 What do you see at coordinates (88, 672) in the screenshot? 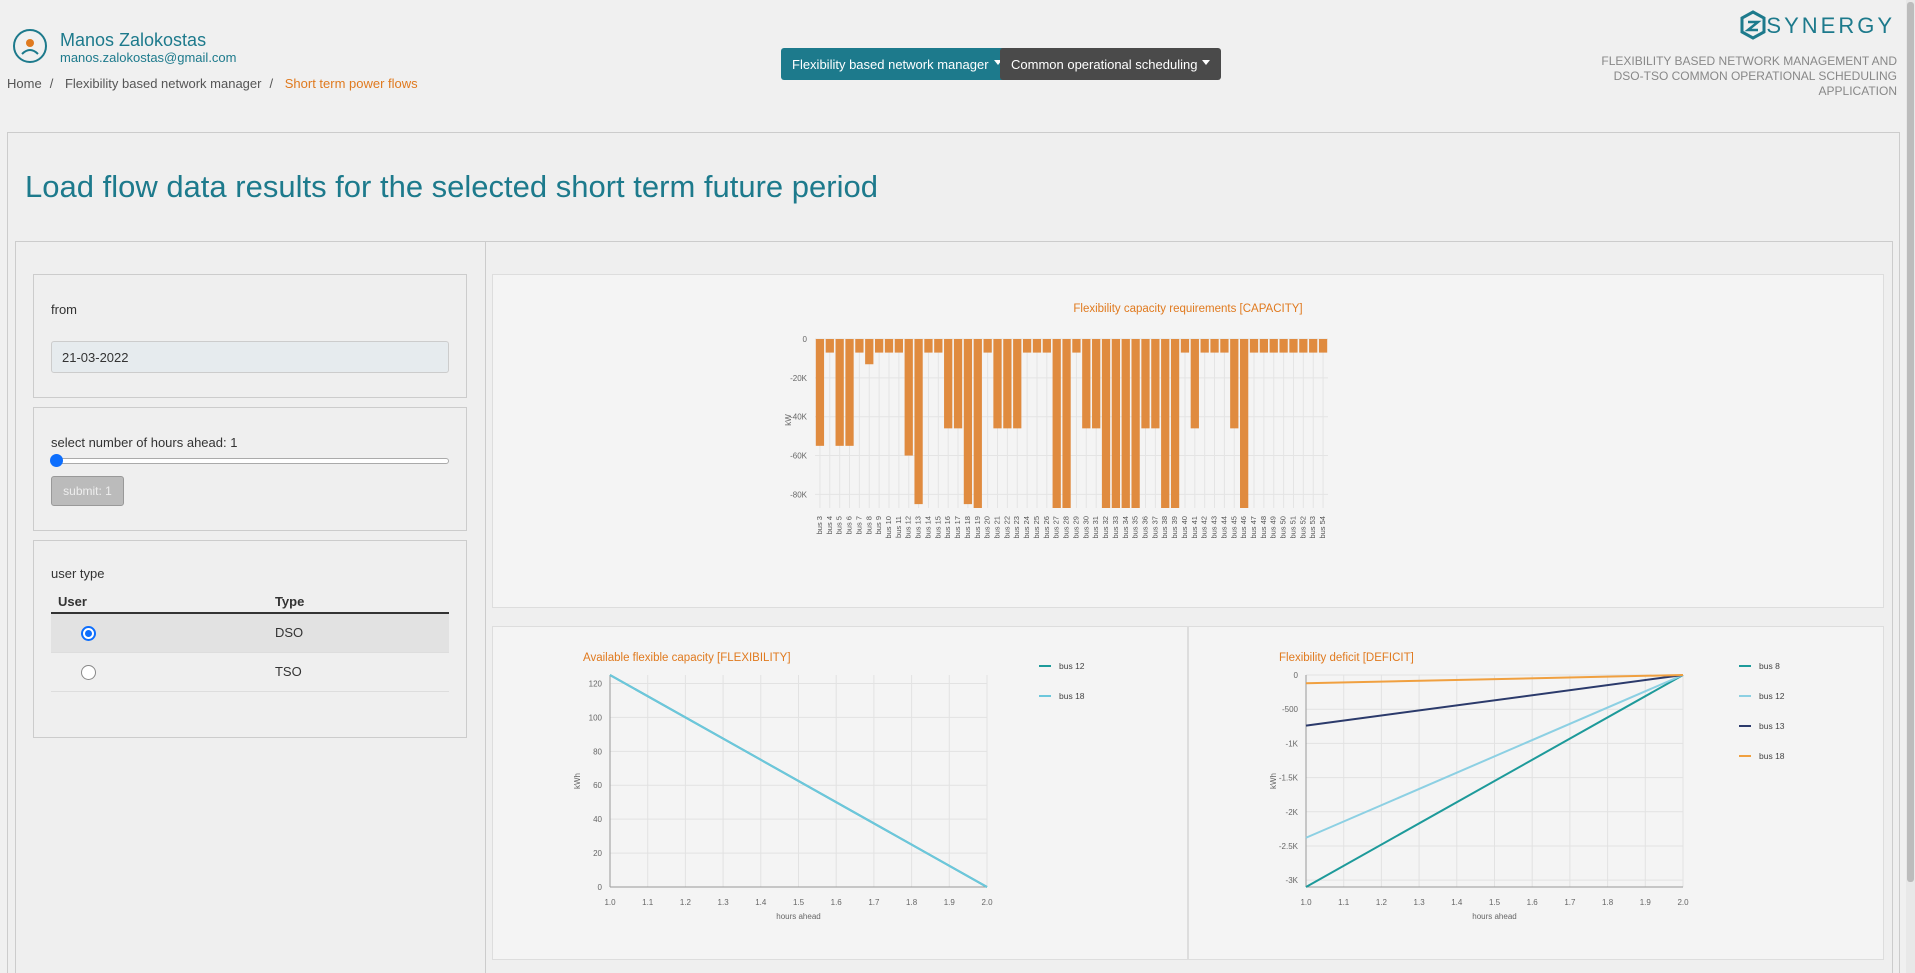
I see `user-radio-tso` at bounding box center [88, 672].